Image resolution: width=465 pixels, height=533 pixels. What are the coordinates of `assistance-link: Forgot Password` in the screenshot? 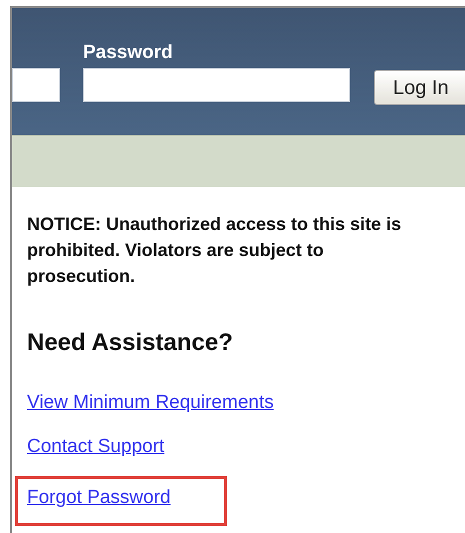 It's located at (121, 501).